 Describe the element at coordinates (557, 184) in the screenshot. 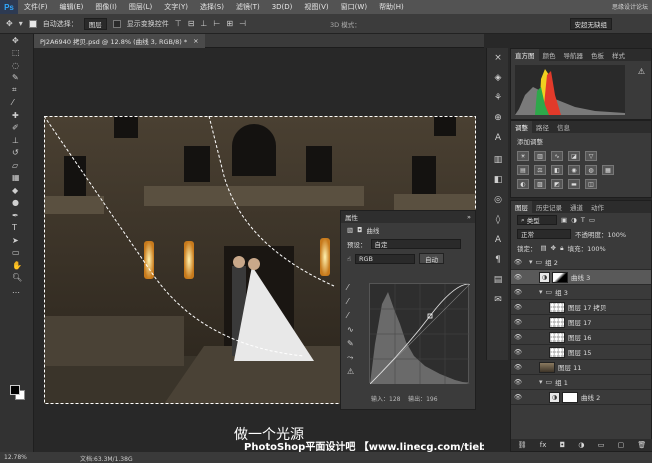

I see `threshold-icon: ◩` at that location.